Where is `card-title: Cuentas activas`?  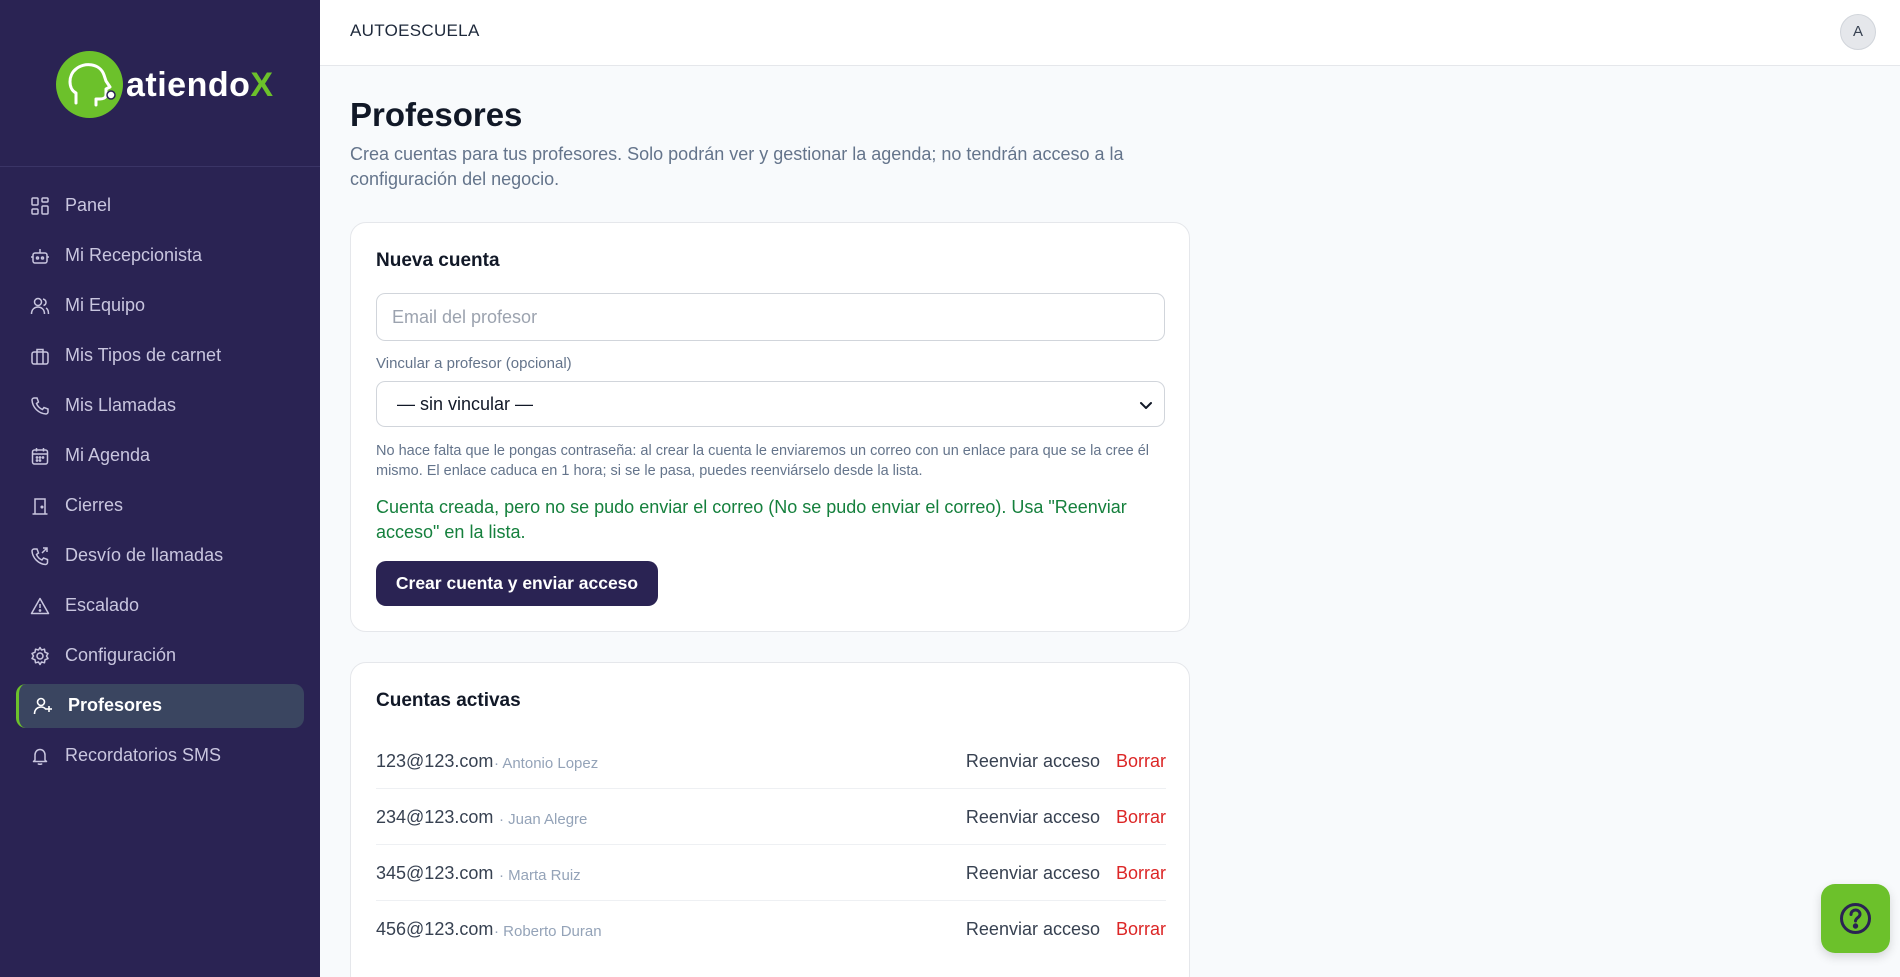
card-title: Cuentas activas is located at coordinates (448, 700).